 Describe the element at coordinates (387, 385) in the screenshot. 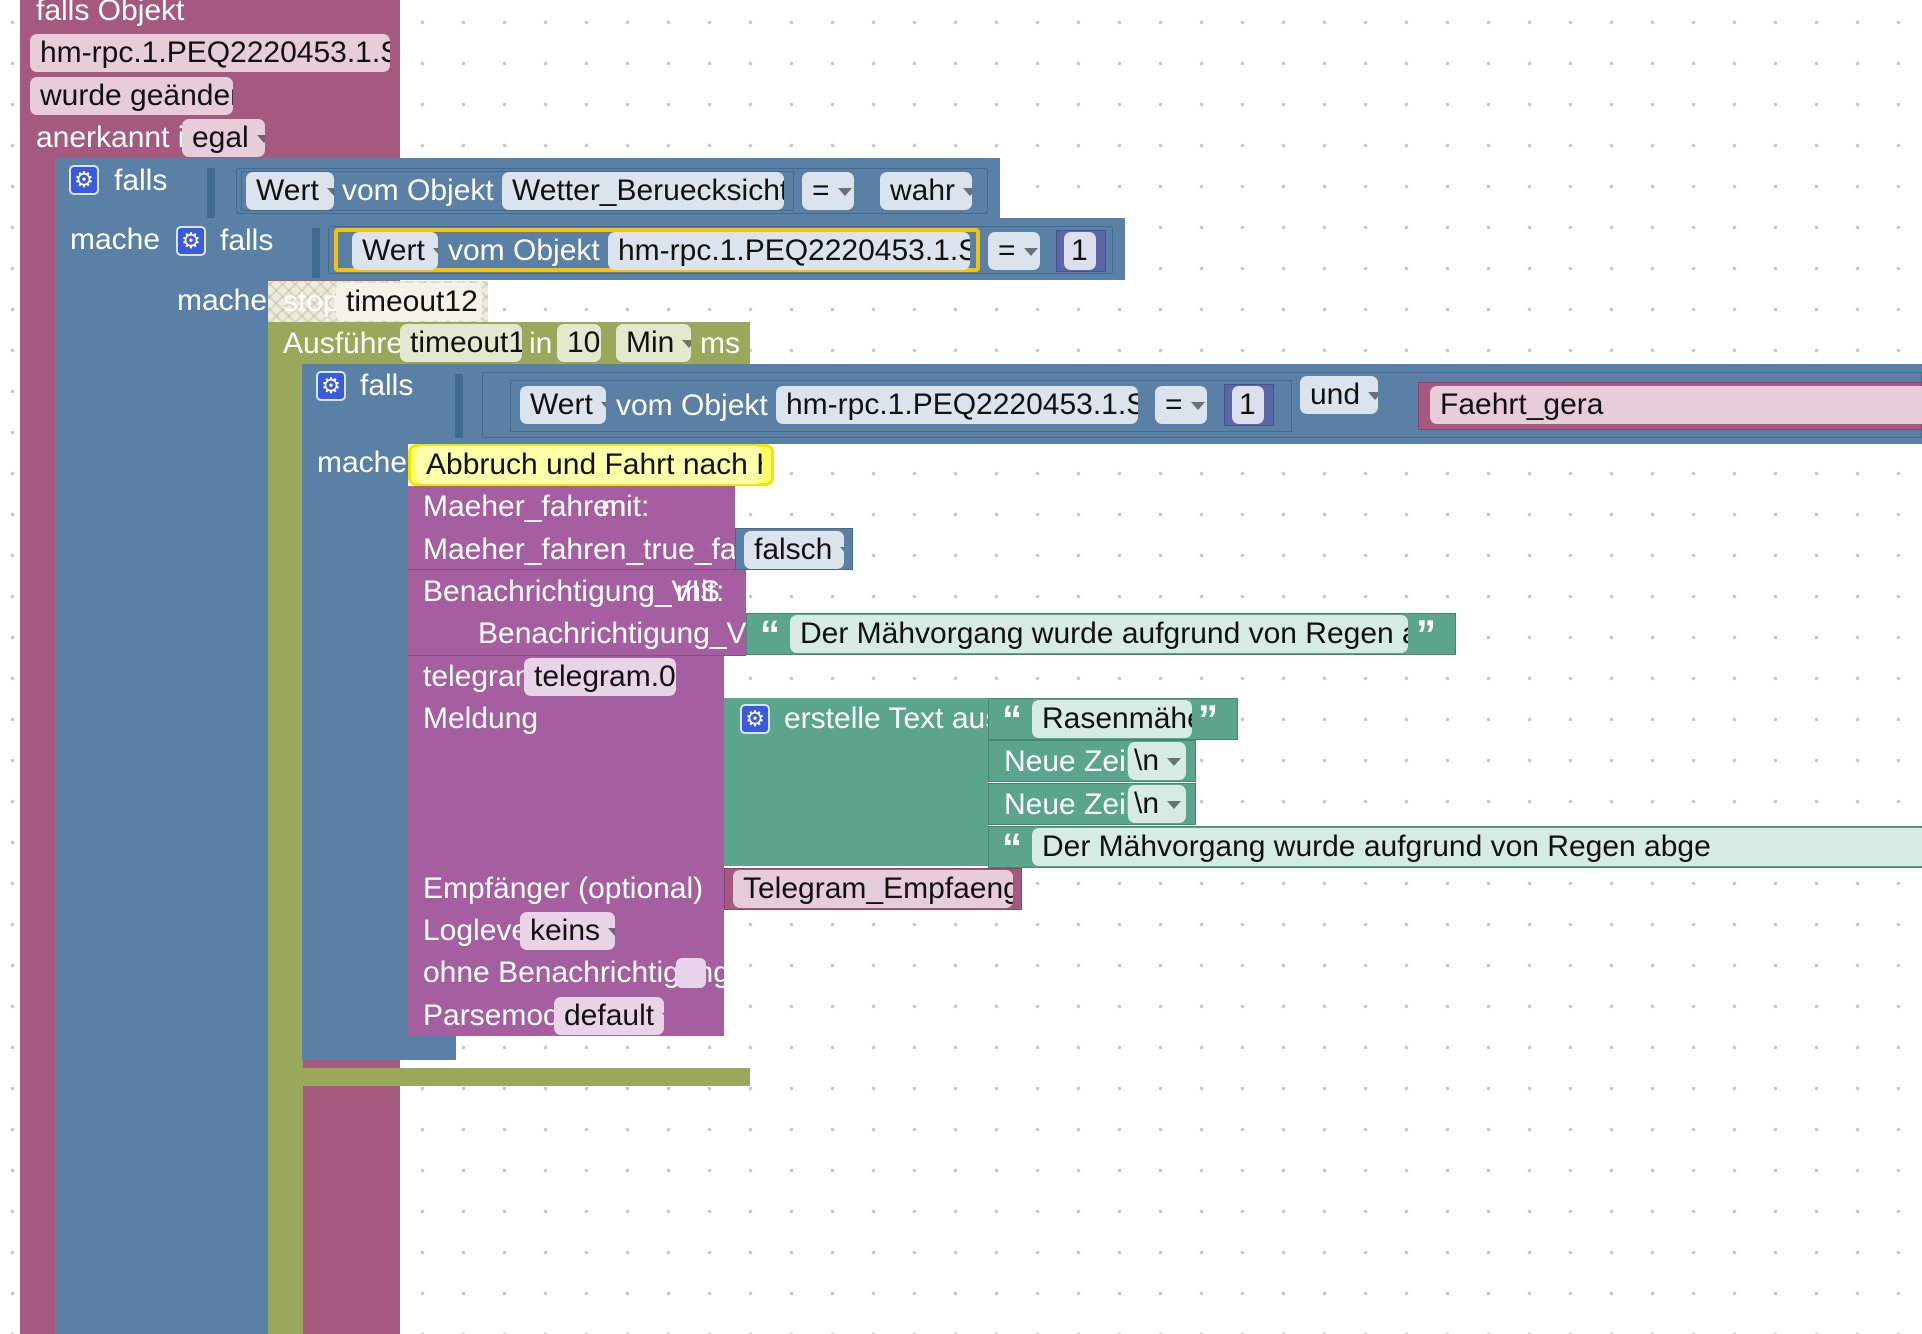

I see `if3-falls-label: falls` at that location.